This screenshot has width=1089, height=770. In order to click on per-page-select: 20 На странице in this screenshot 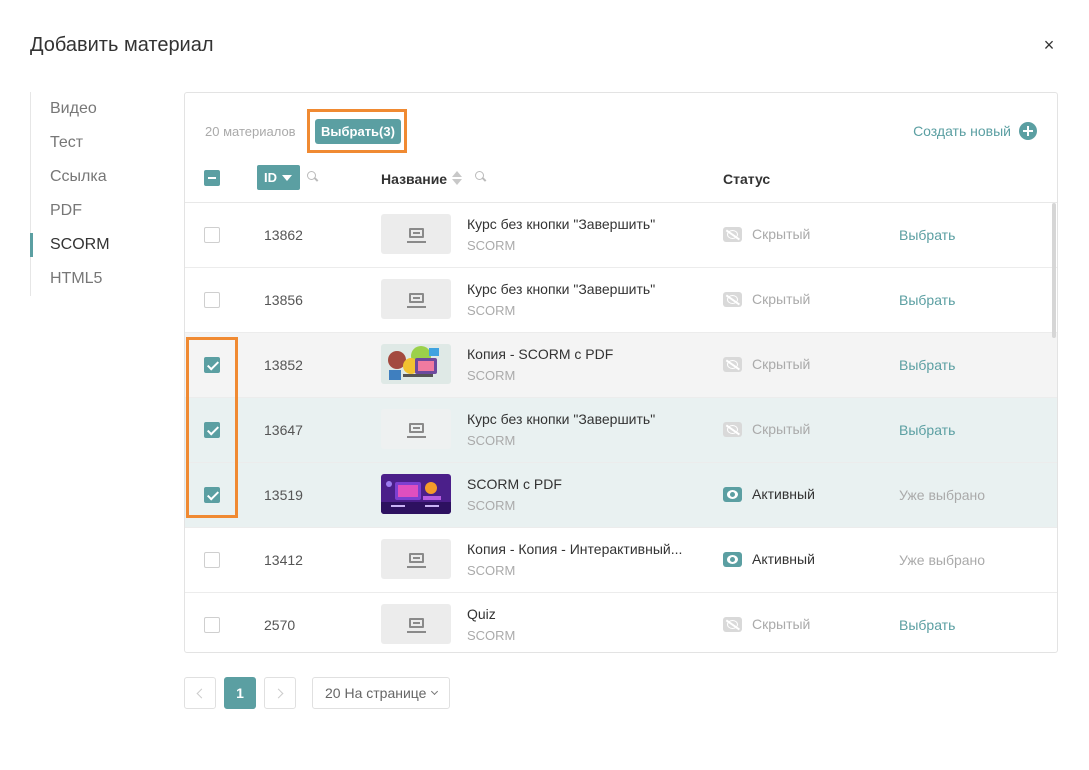, I will do `click(381, 693)`.